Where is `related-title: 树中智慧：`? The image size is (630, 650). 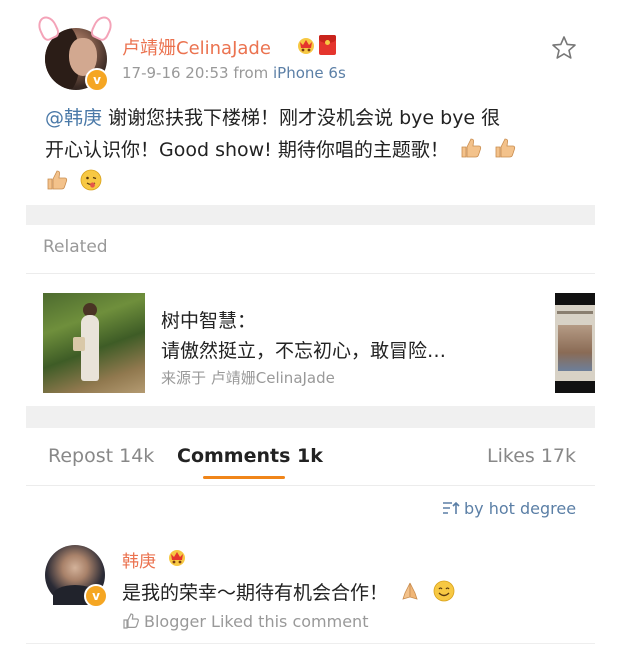
related-title: 树中智慧： is located at coordinates (208, 319).